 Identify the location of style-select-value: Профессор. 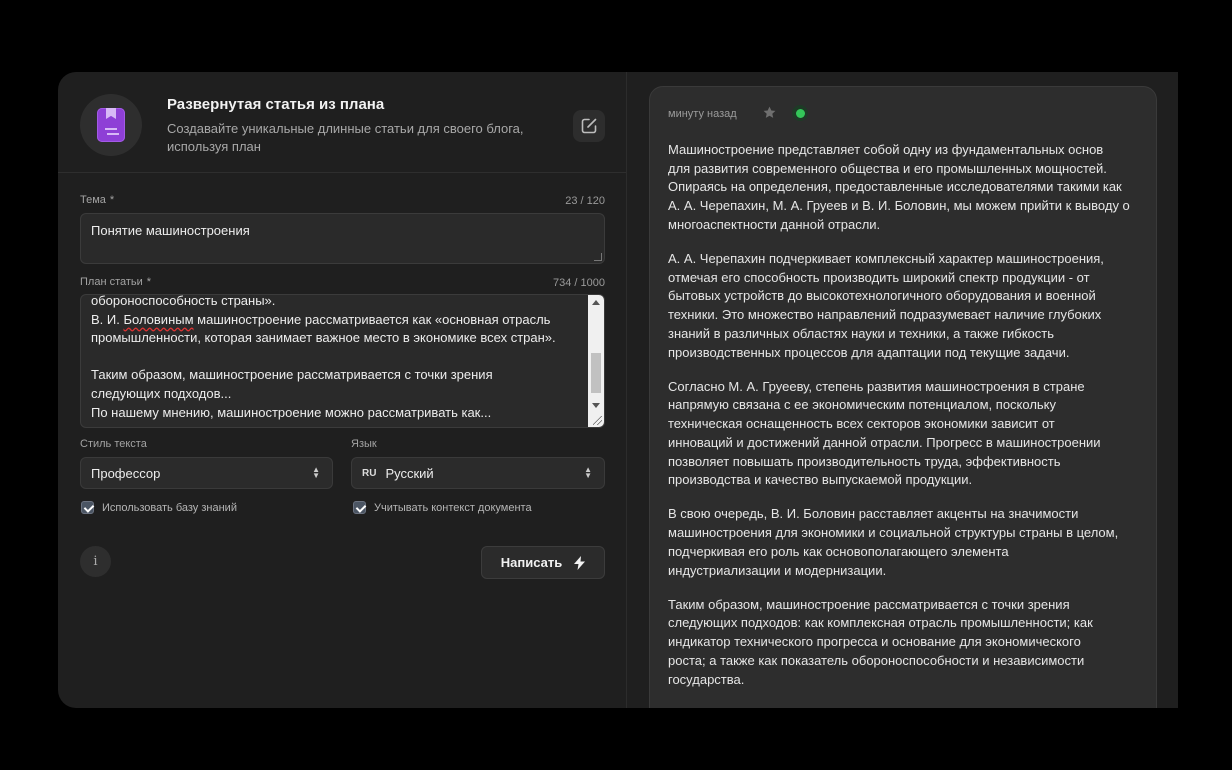
(126, 473).